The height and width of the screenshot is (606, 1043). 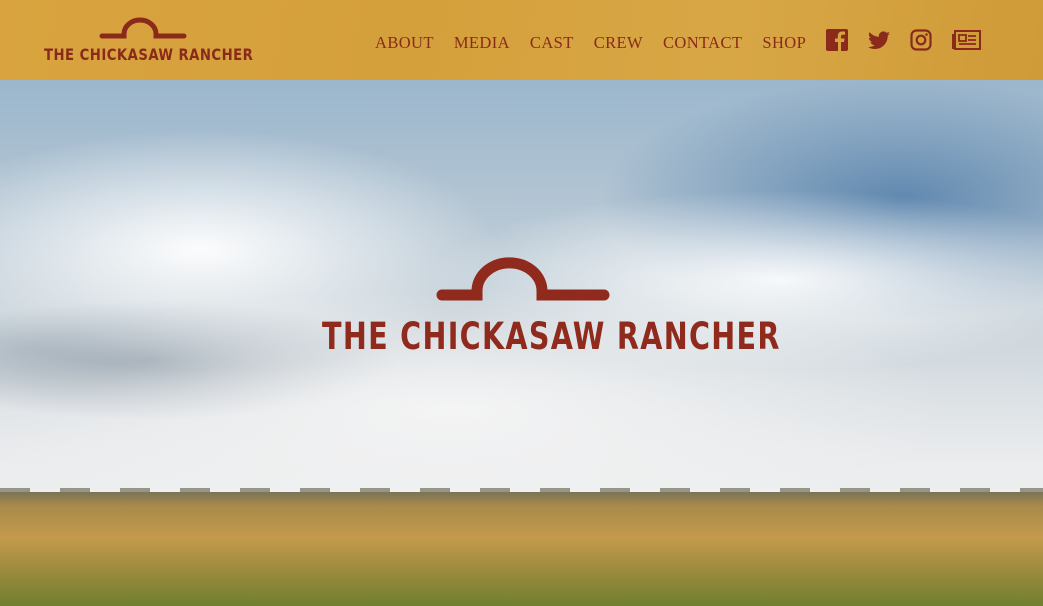 What do you see at coordinates (482, 43) in the screenshot?
I see `nav-media: MEDIA` at bounding box center [482, 43].